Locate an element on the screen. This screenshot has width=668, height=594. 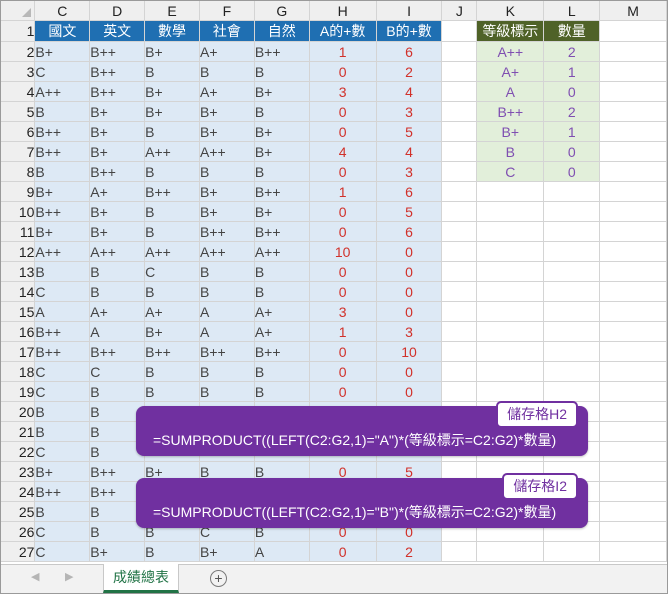
row-header: 7 is located at coordinates (18, 151).